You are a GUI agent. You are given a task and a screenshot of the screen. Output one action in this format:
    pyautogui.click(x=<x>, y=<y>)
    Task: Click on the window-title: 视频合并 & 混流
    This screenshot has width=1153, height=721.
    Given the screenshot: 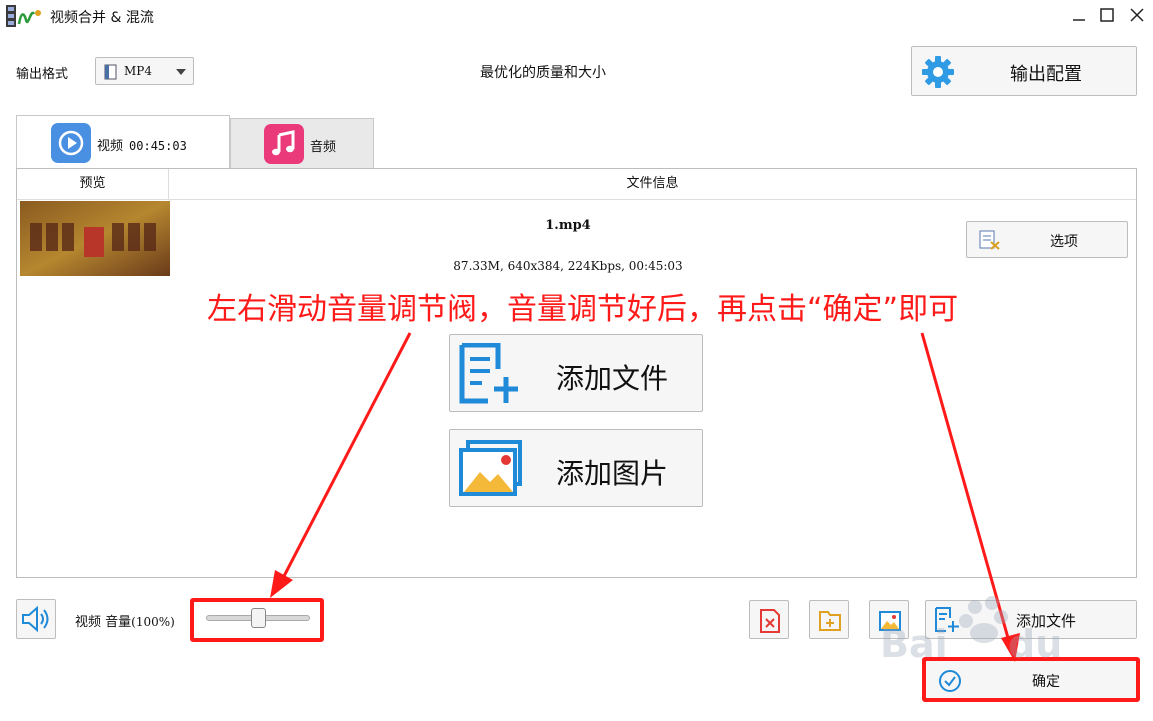 What is the action you would take?
    pyautogui.click(x=102, y=18)
    